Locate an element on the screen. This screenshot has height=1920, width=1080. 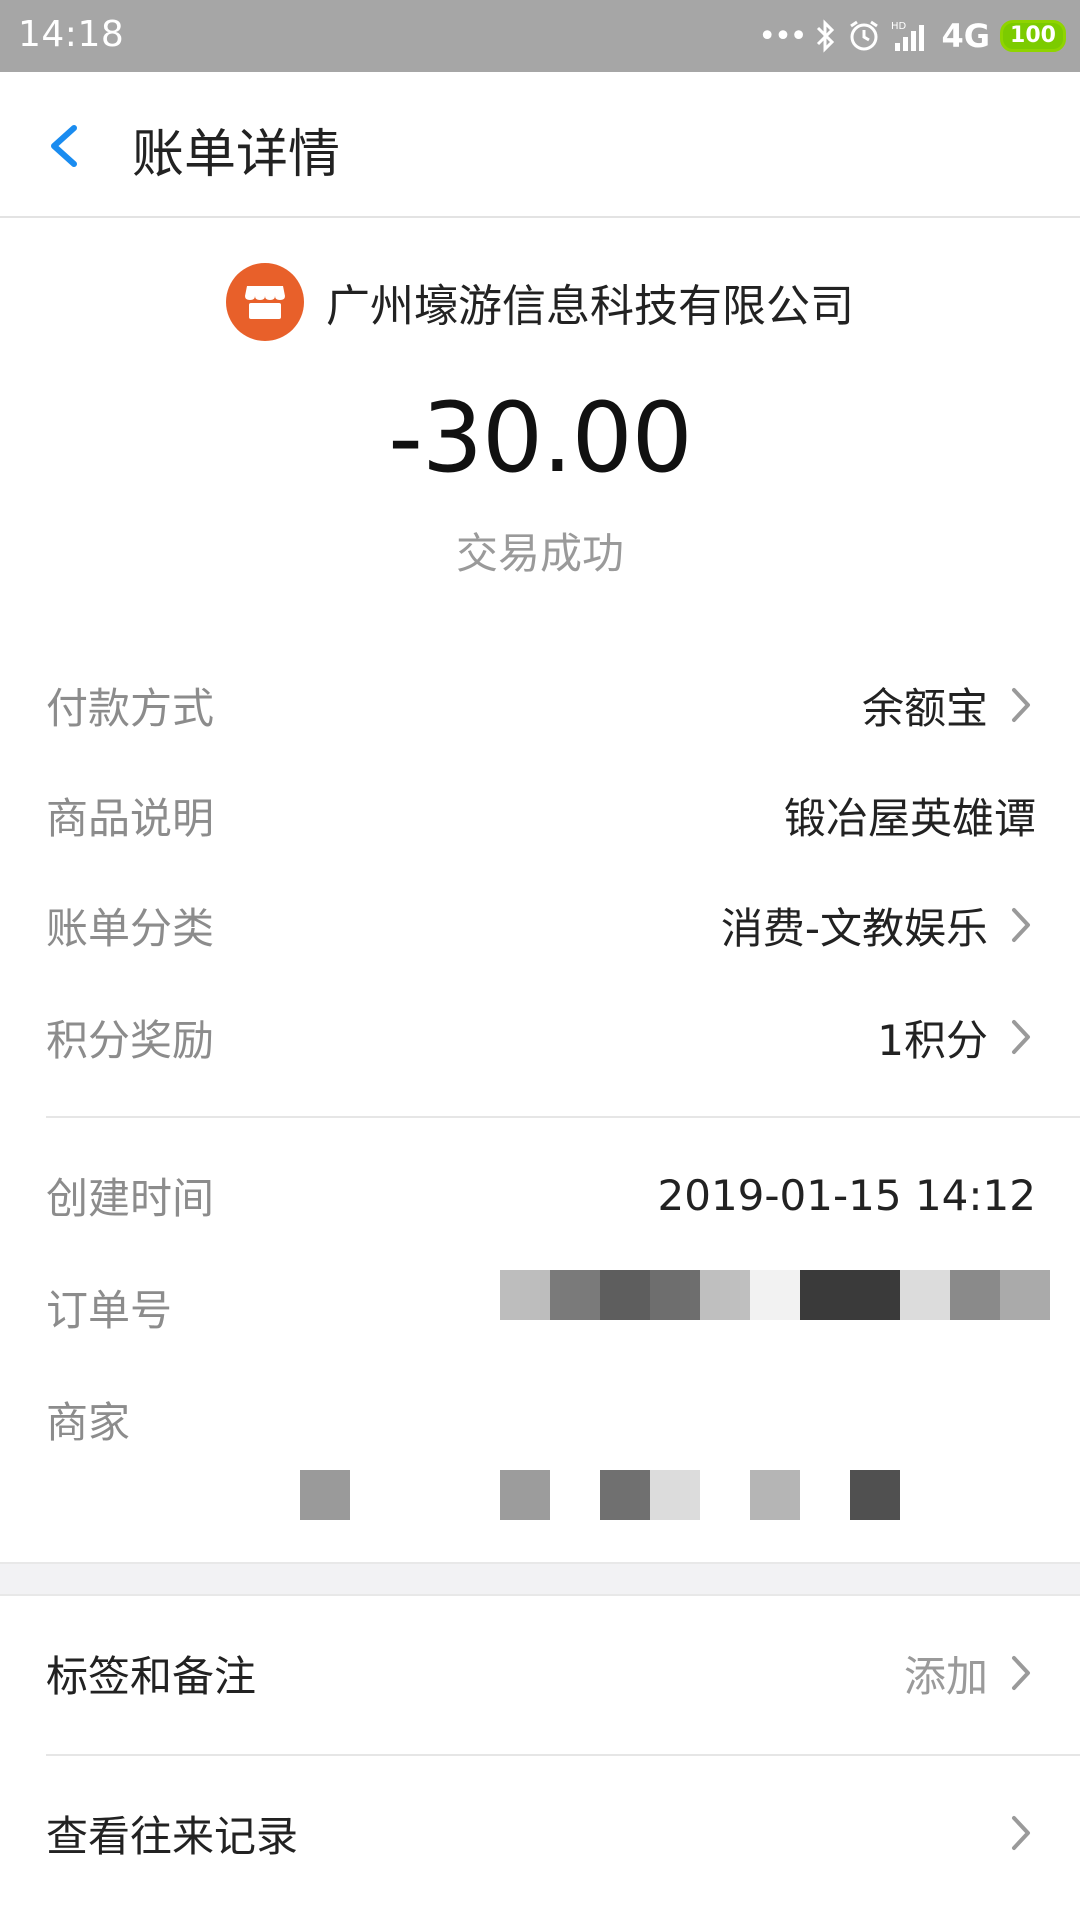
transaction-status: 交易成功 is located at coordinates (539, 553).